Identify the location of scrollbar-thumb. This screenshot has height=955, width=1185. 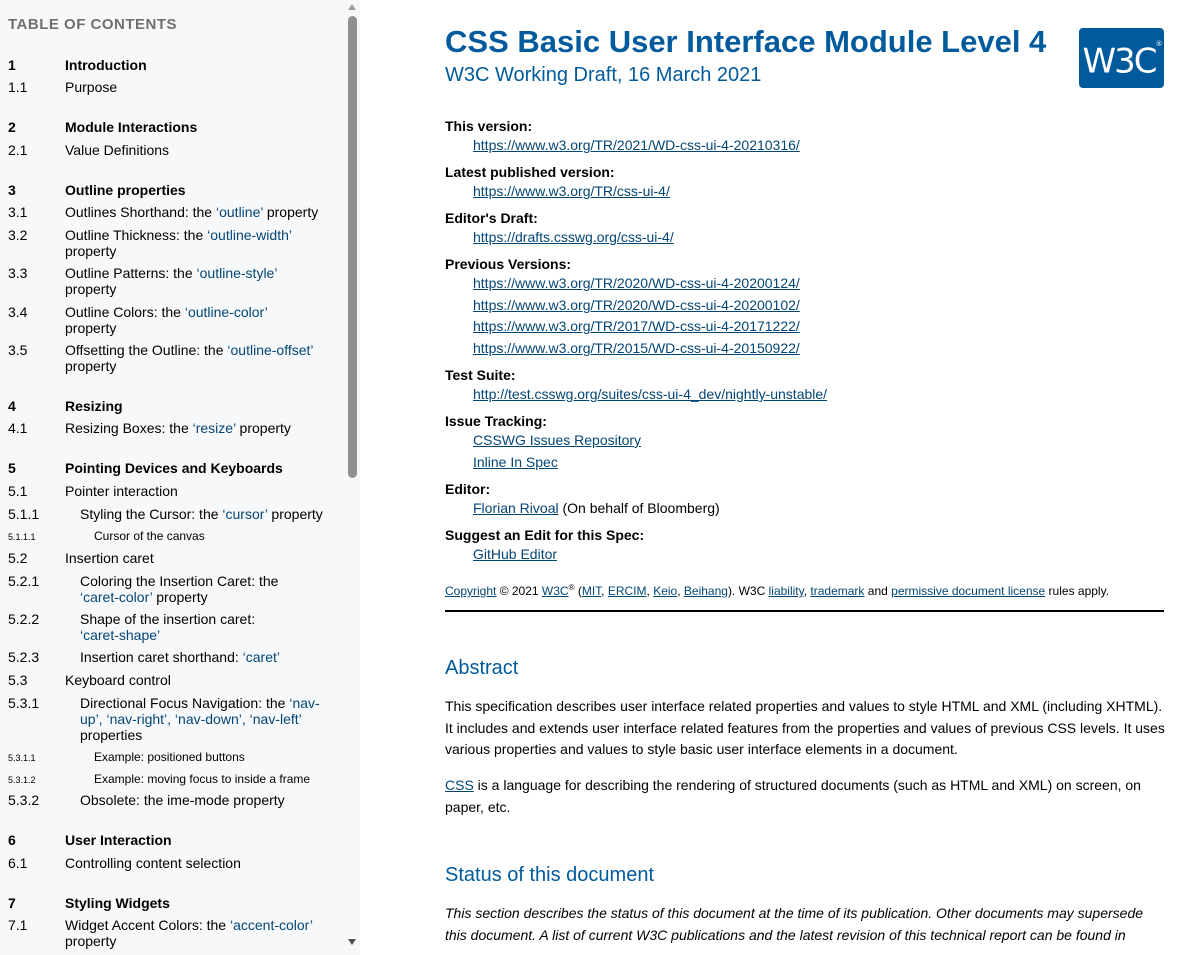
(352, 247).